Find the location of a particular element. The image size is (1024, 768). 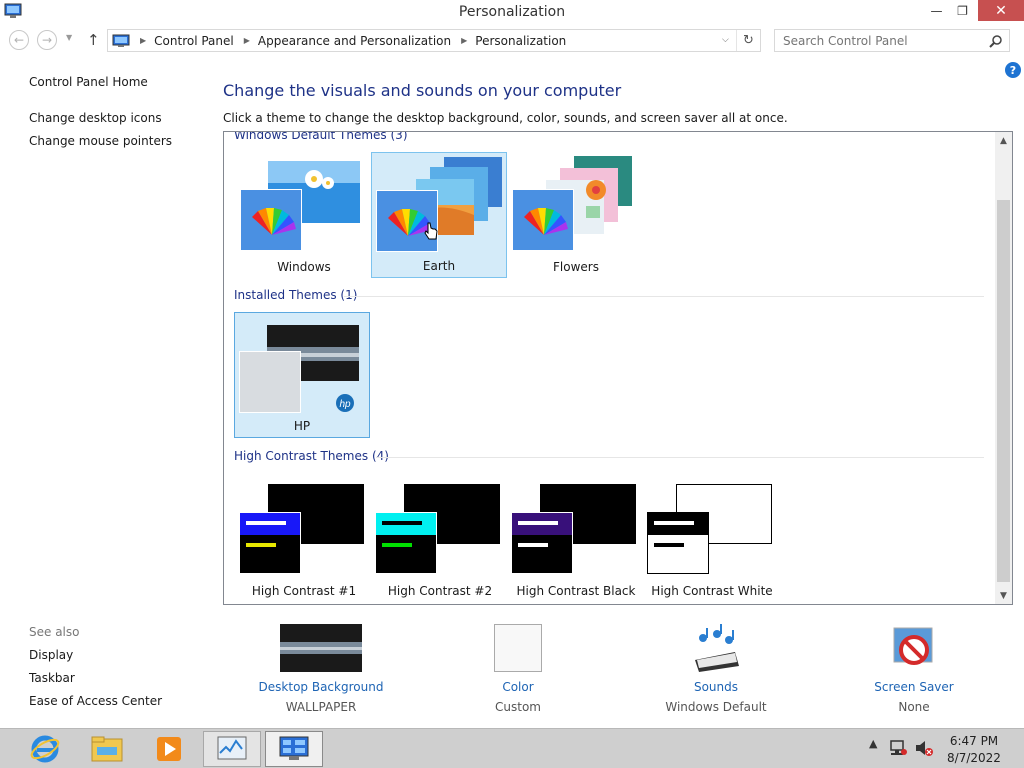

window-title: Personalization is located at coordinates (512, 12).